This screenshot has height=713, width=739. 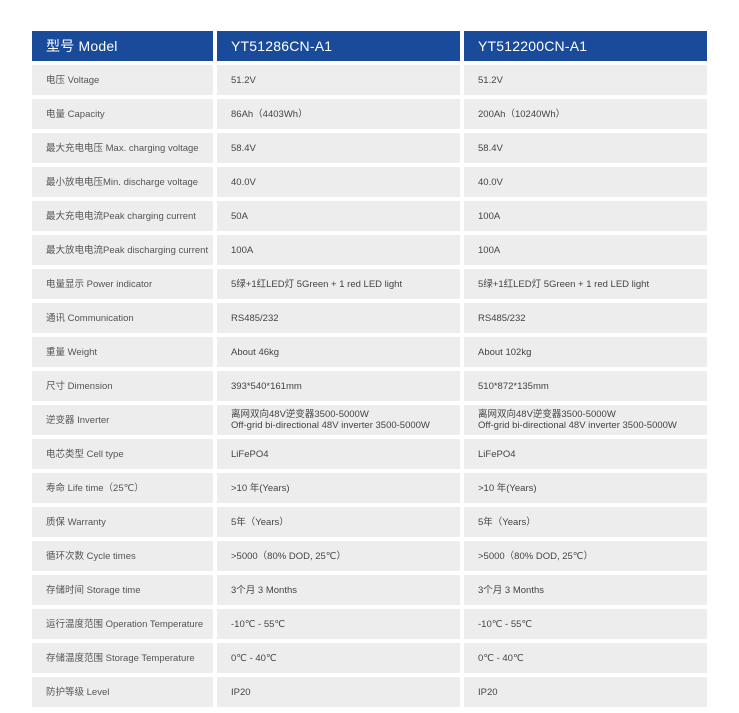 What do you see at coordinates (122, 488) in the screenshot?
I see `table-row-label: 寿命 Life time（25℃）` at bounding box center [122, 488].